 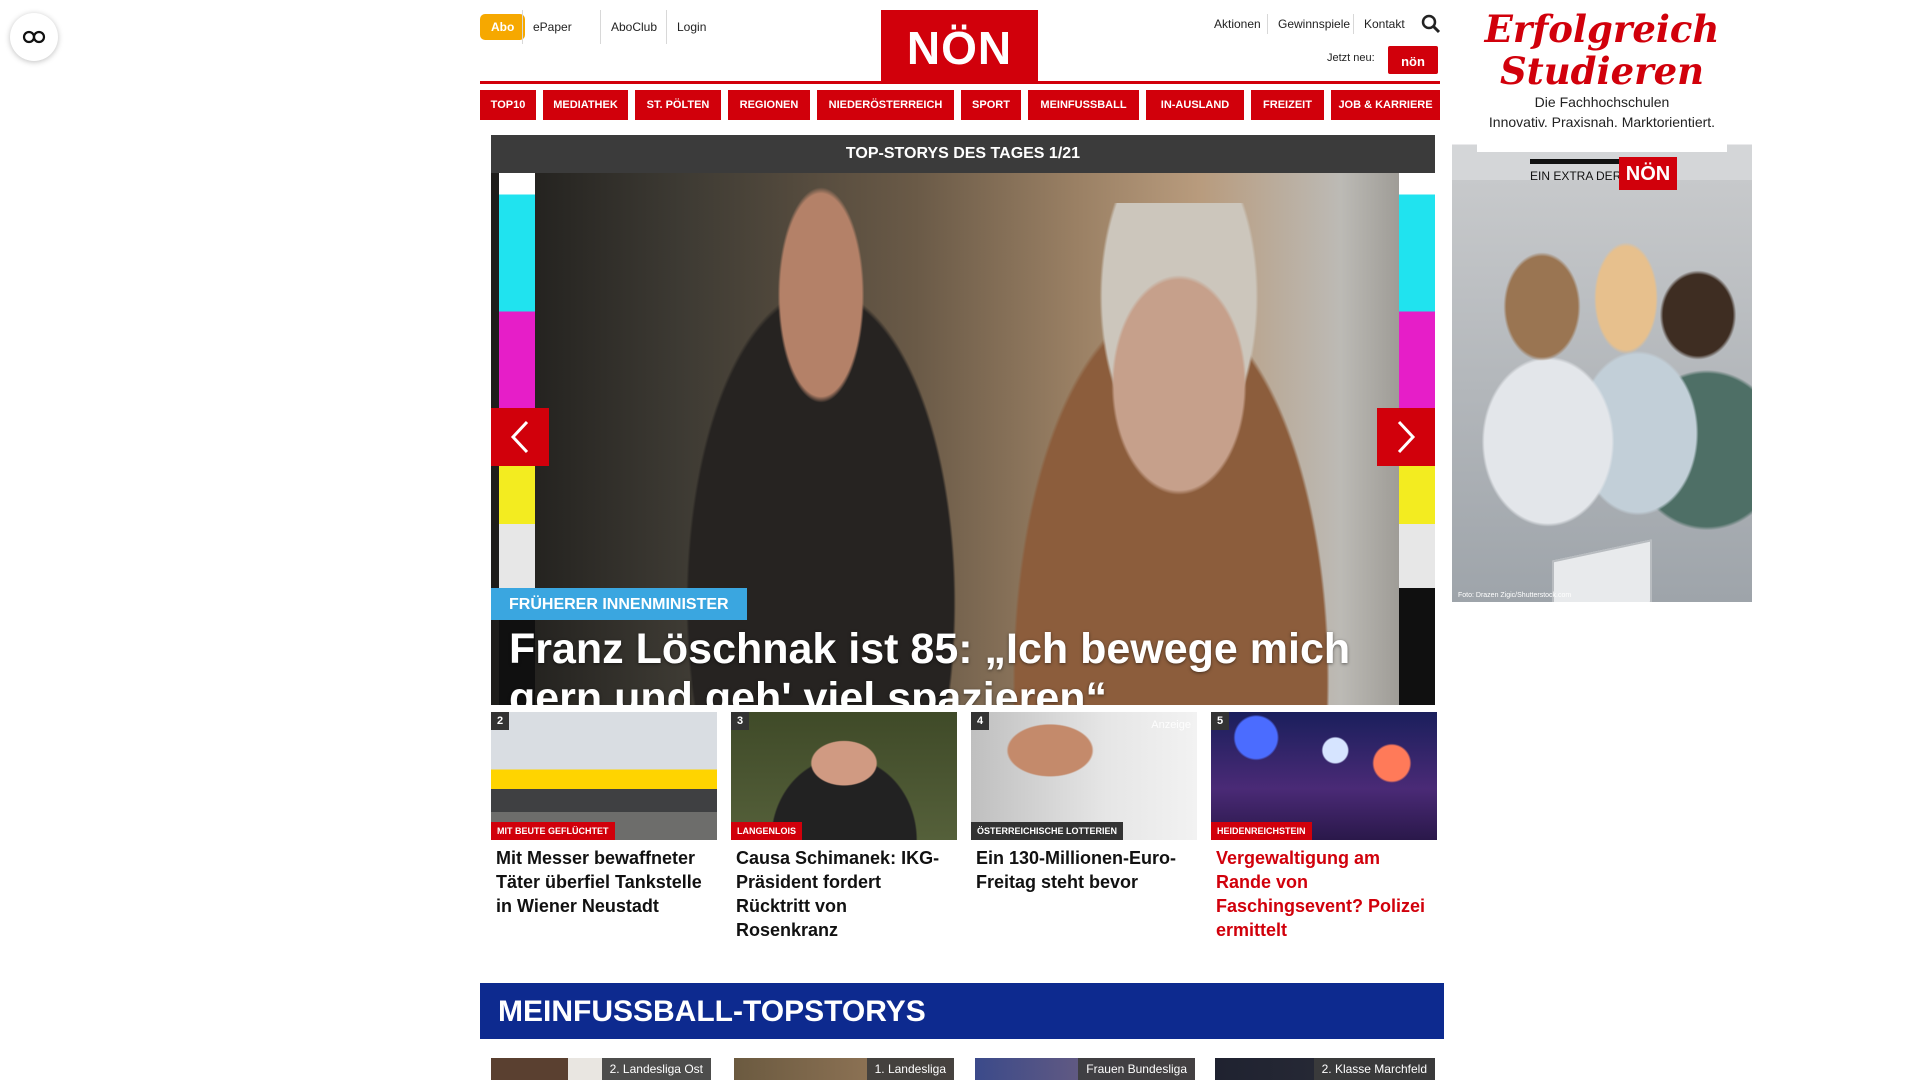 I want to click on nav-top10: TOP10, so click(x=508, y=105).